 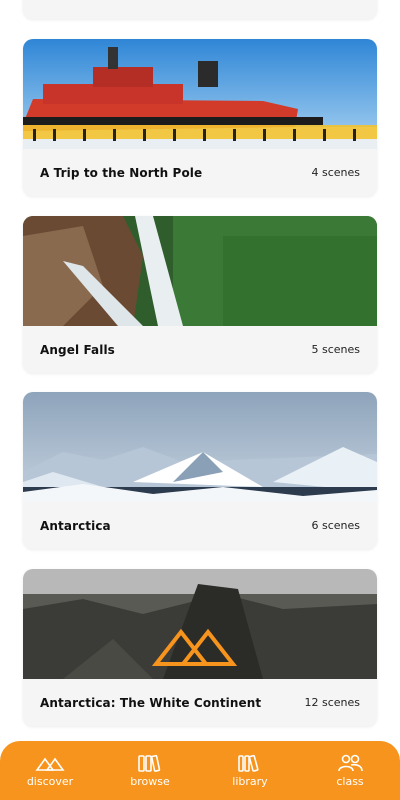 I want to click on scene-count: 6 scenes, so click(x=335, y=525).